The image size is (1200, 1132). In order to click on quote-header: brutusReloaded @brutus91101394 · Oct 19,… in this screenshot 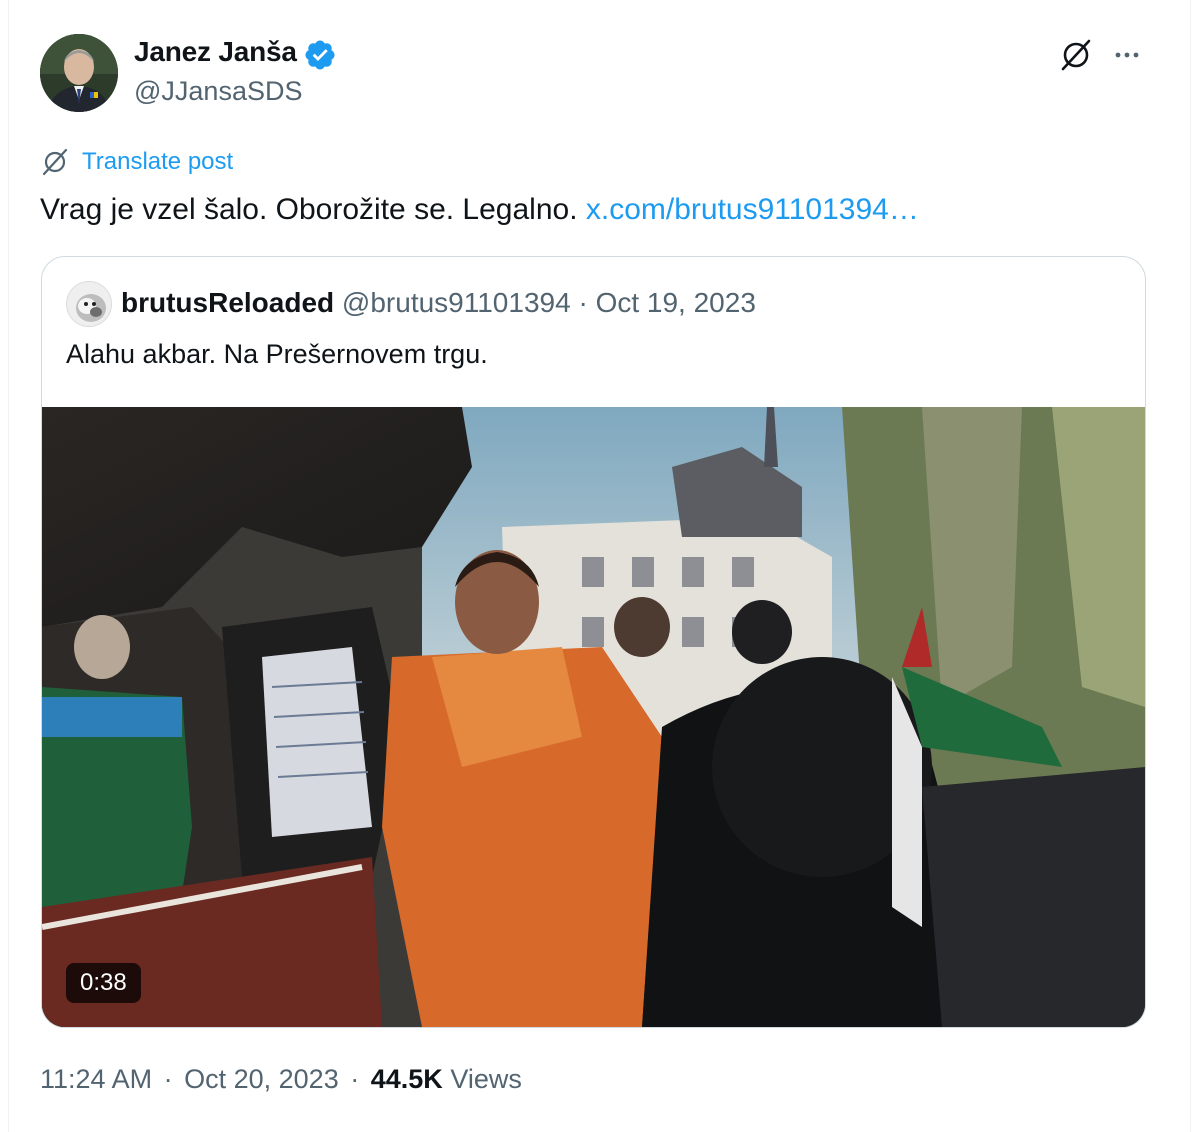, I will do `click(438, 303)`.